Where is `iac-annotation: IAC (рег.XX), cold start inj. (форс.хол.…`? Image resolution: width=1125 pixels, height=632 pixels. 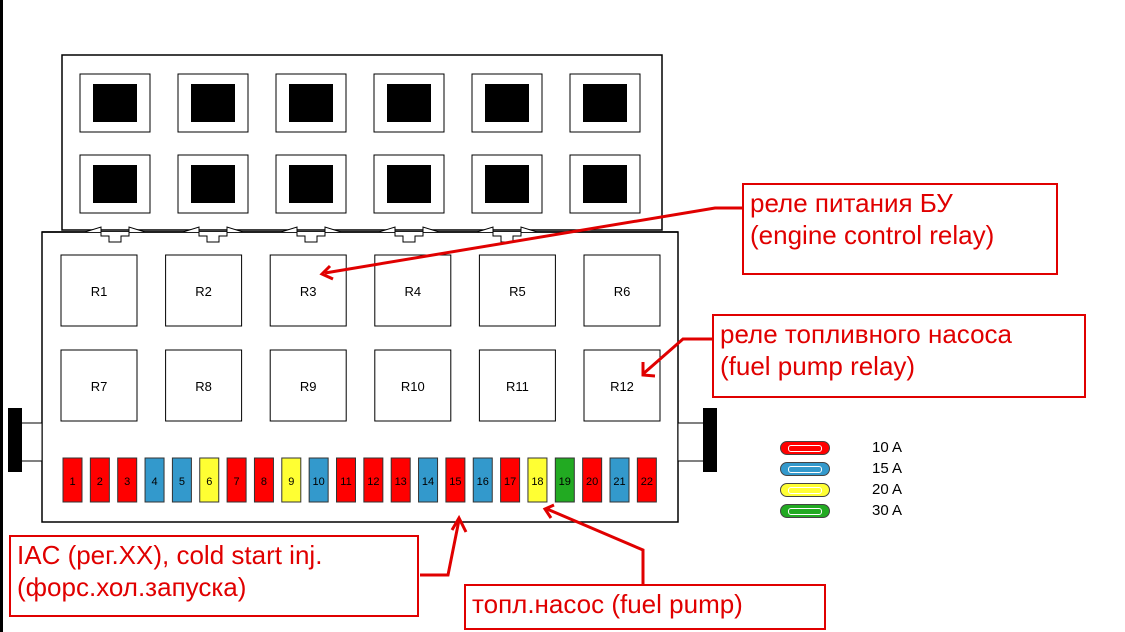 iac-annotation: IAC (рег.XX), cold start inj. (форс.хол.… is located at coordinates (214, 576).